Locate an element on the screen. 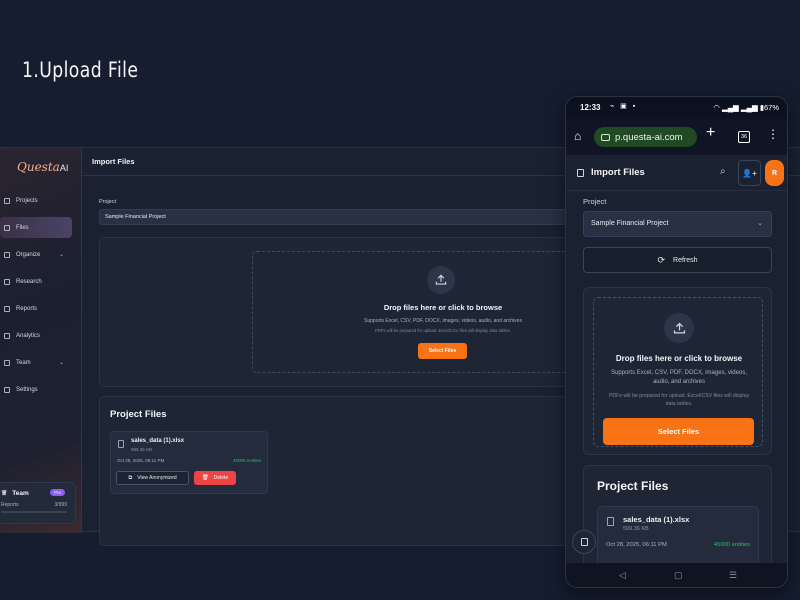  tab-switcher-button: 36 is located at coordinates (744, 137).